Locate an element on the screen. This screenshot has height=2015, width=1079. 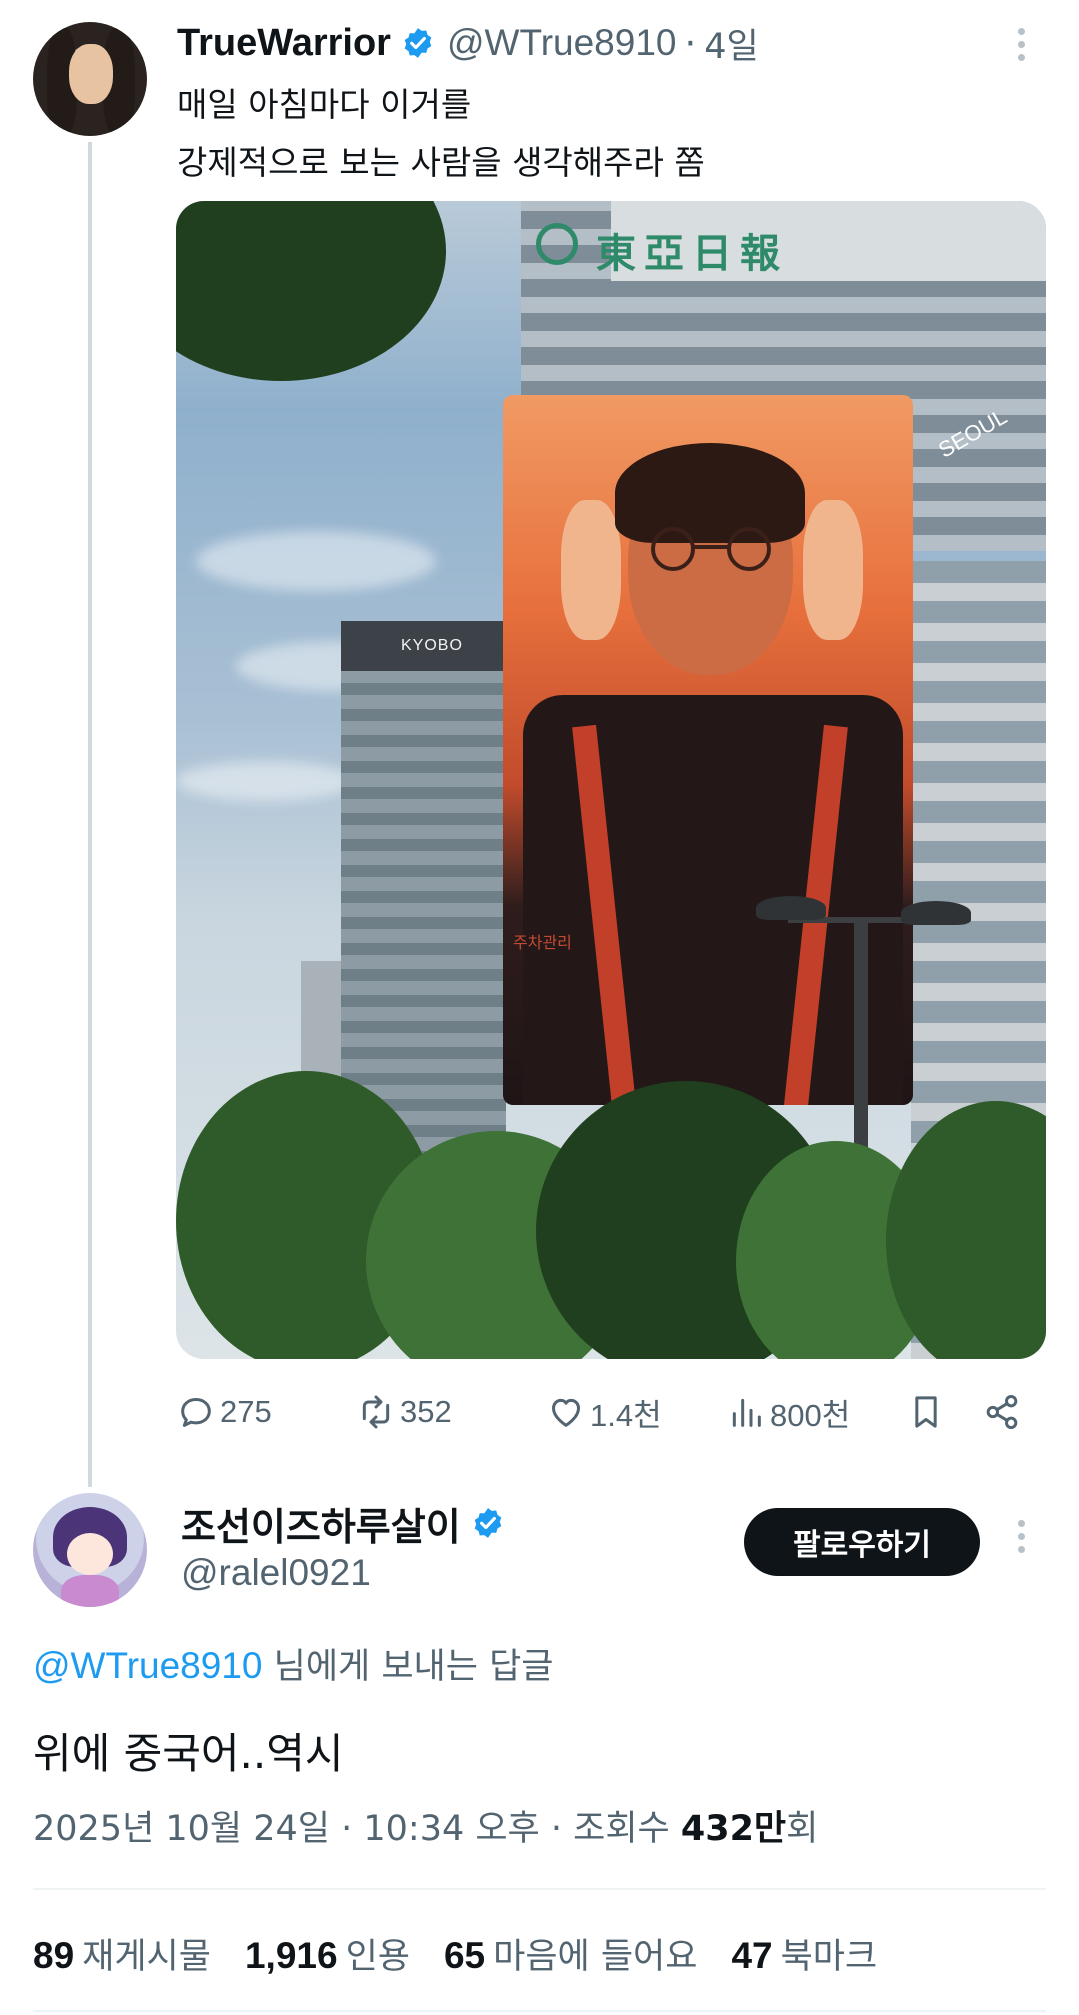
reply-meta: 2025년 10월 24일 · 10:34 오후 · 조회수 432만회 is located at coordinates (425, 1825).